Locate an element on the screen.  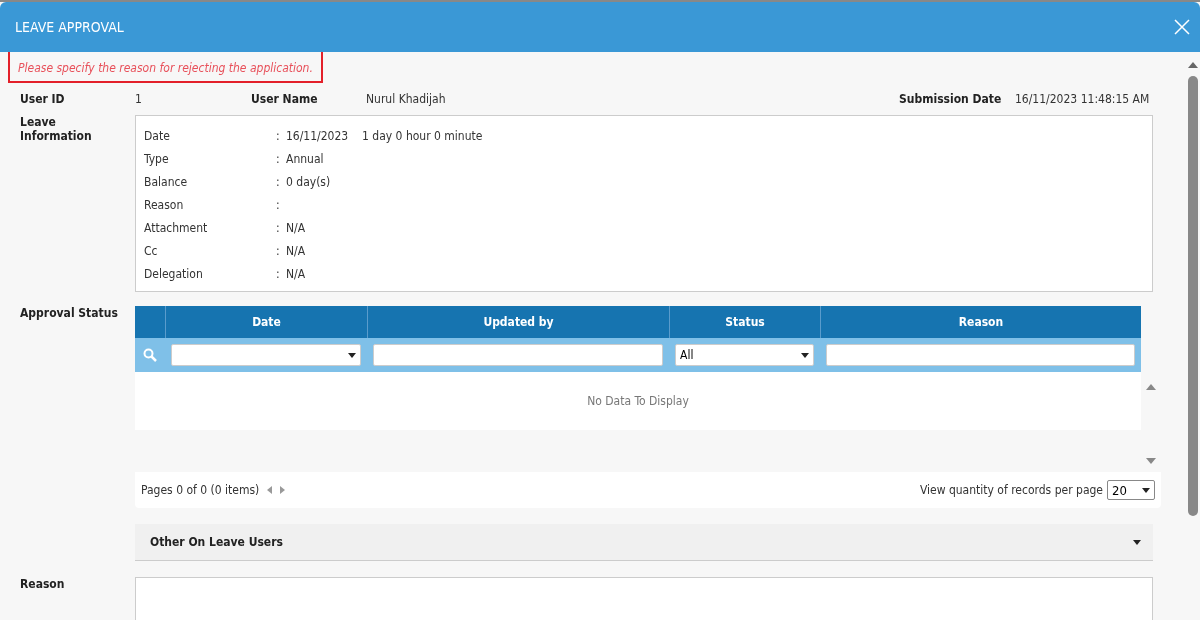
close-icon is located at coordinates (1182, 27).